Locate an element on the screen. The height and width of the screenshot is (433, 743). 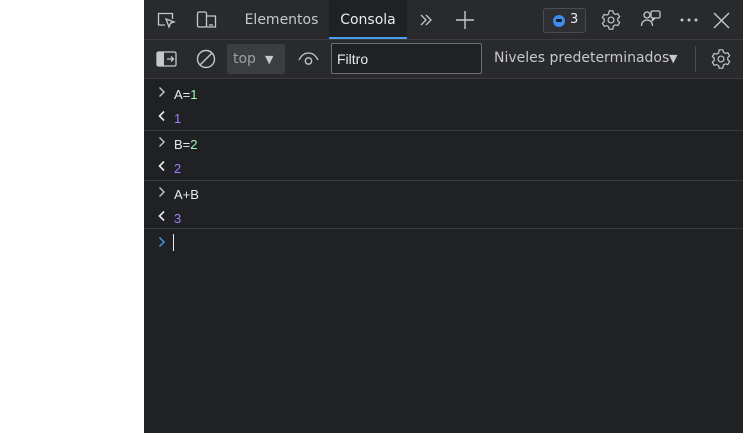
toolbar-separator is located at coordinates (695, 59).